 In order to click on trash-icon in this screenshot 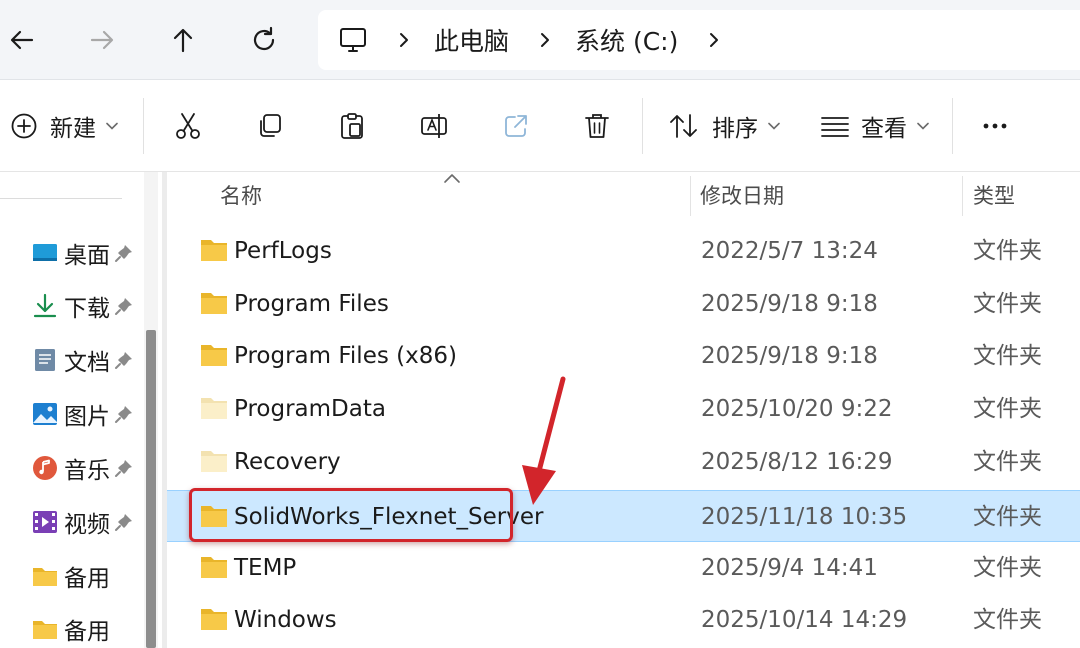, I will do `click(597, 126)`.